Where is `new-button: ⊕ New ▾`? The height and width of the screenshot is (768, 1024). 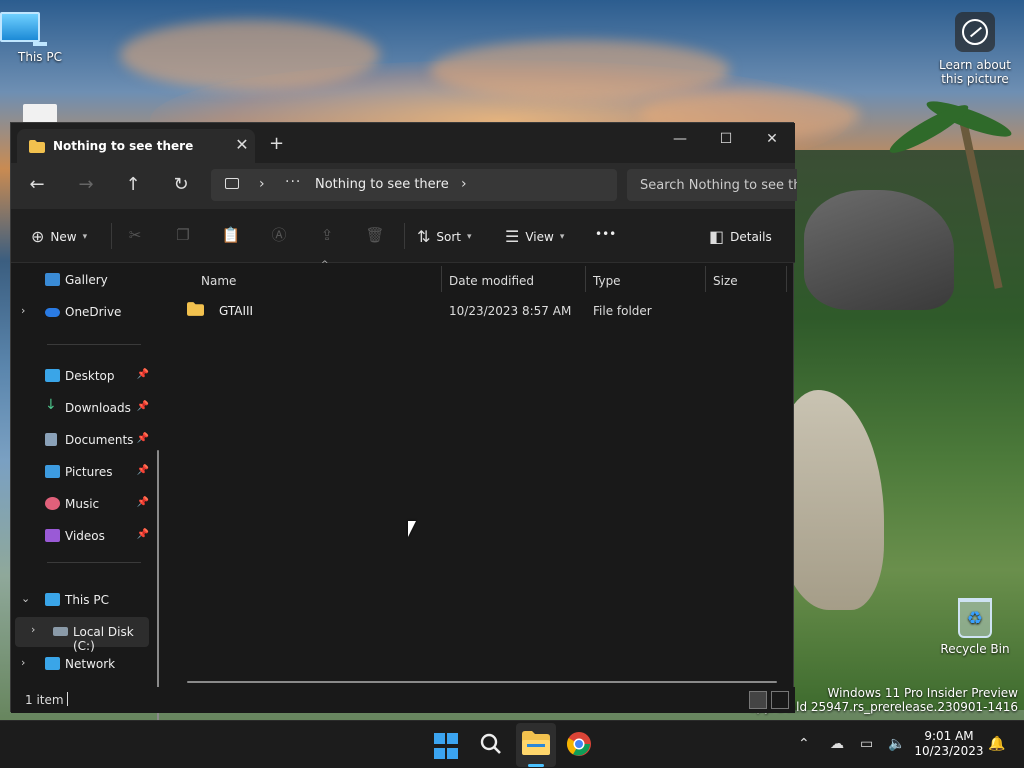
new-button: ⊕ New ▾ is located at coordinates (59, 236).